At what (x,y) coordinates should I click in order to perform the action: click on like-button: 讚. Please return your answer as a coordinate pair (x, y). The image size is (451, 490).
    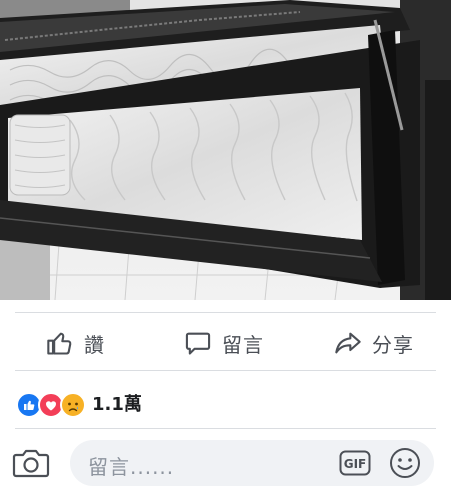
    Looking at the image, I should click on (75, 343).